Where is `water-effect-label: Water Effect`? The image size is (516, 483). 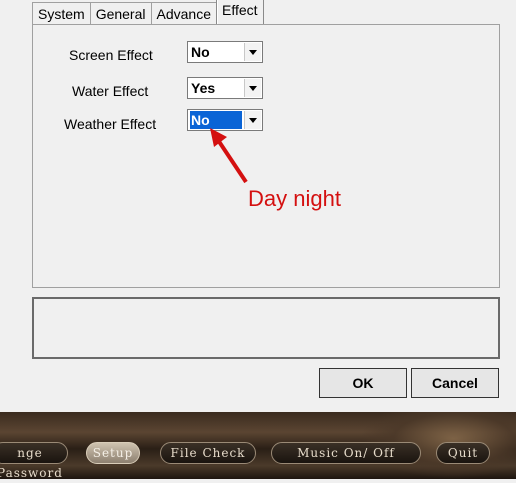
water-effect-label: Water Effect is located at coordinates (110, 91).